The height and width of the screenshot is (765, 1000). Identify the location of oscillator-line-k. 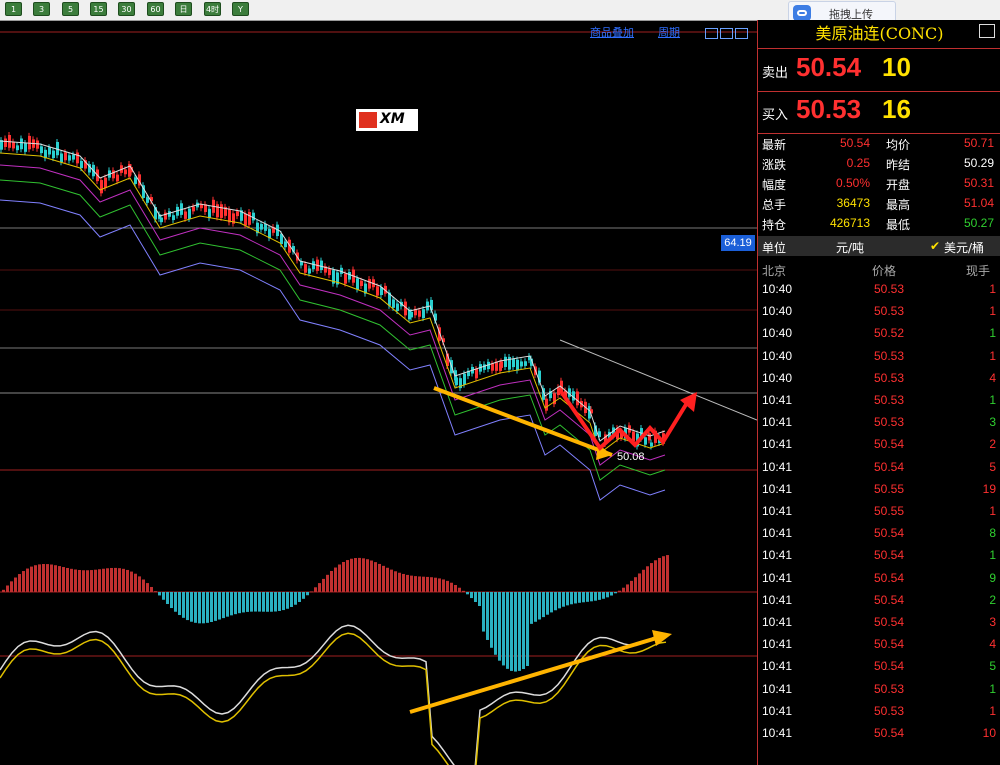
(333, 694).